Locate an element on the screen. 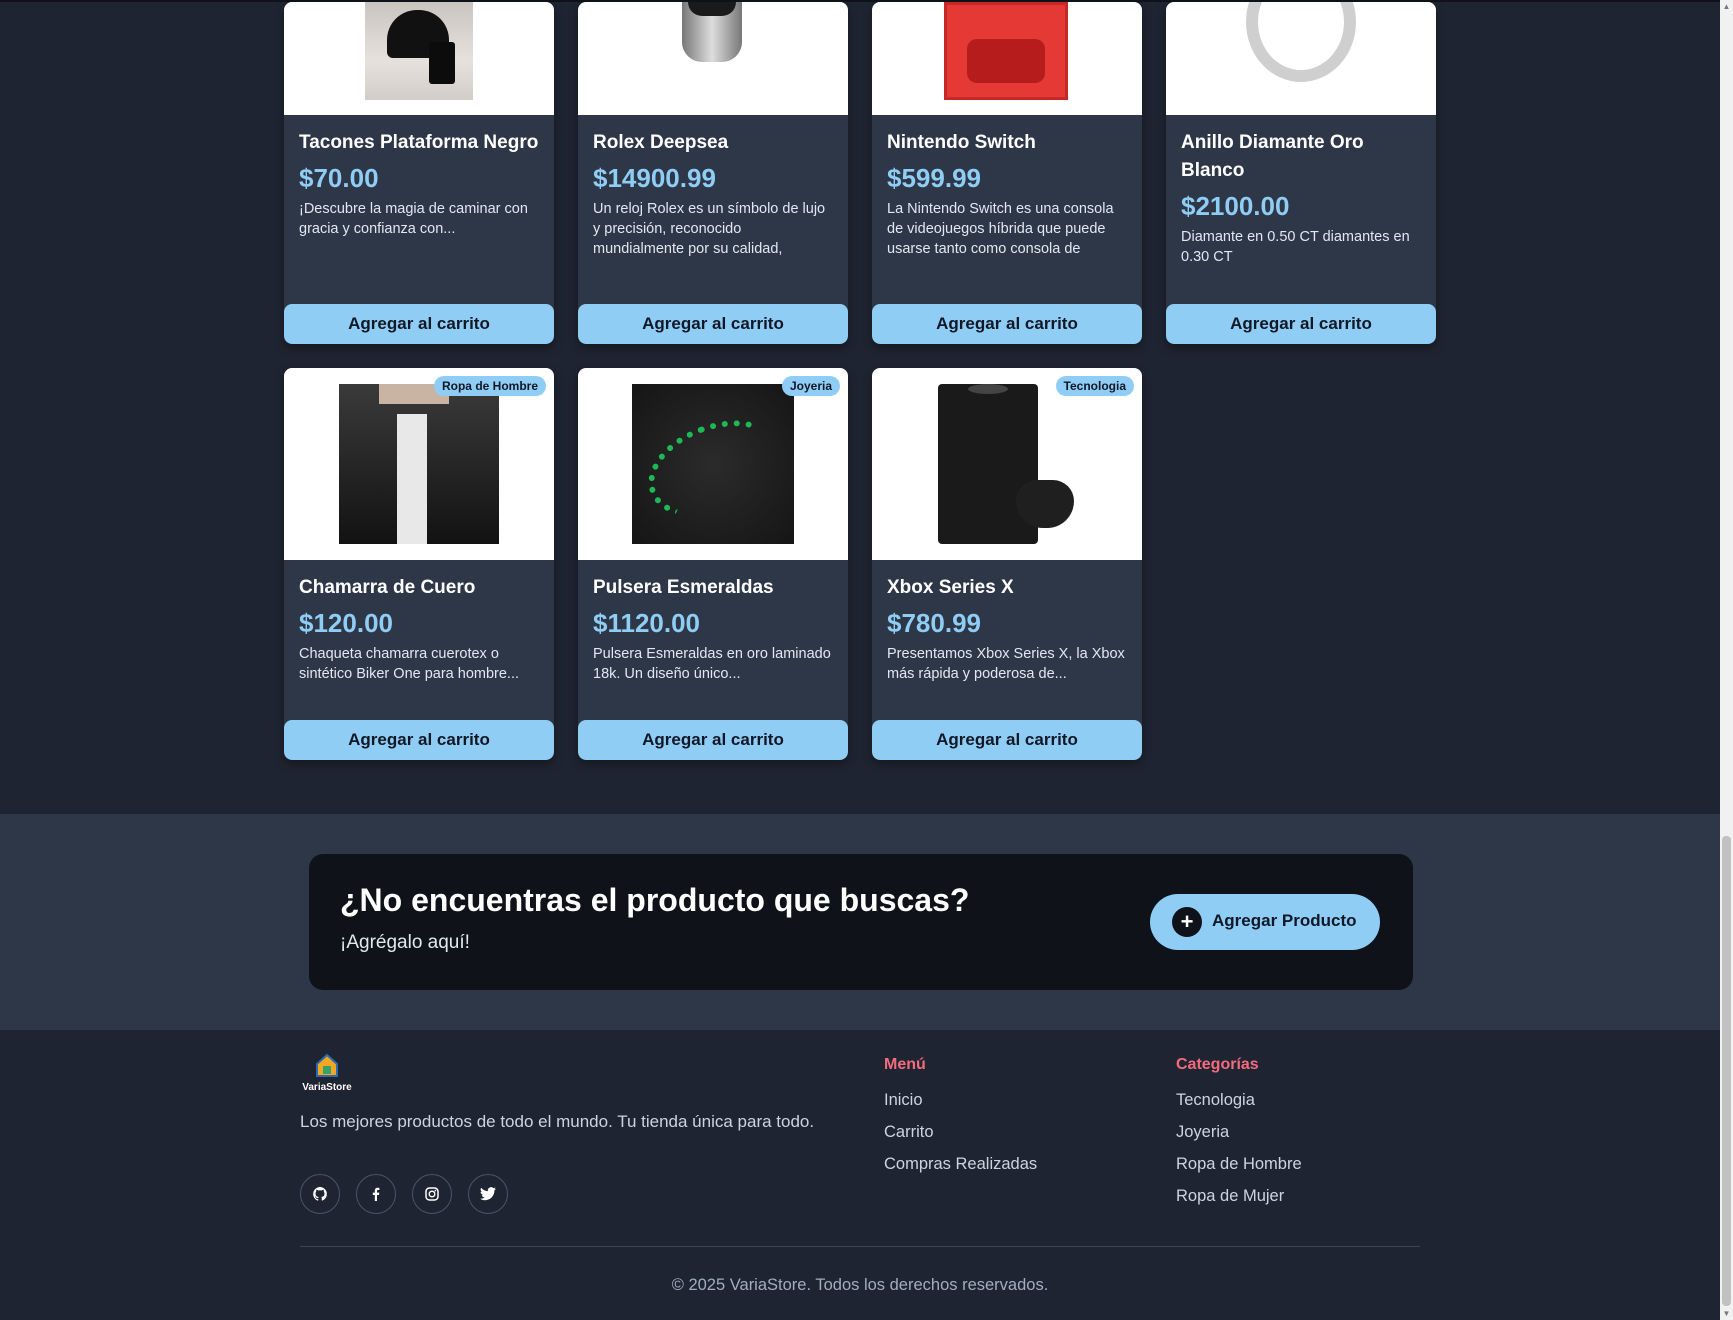 The image size is (1733, 1320). add-product-button: + Agregar Producto is located at coordinates (1265, 922).